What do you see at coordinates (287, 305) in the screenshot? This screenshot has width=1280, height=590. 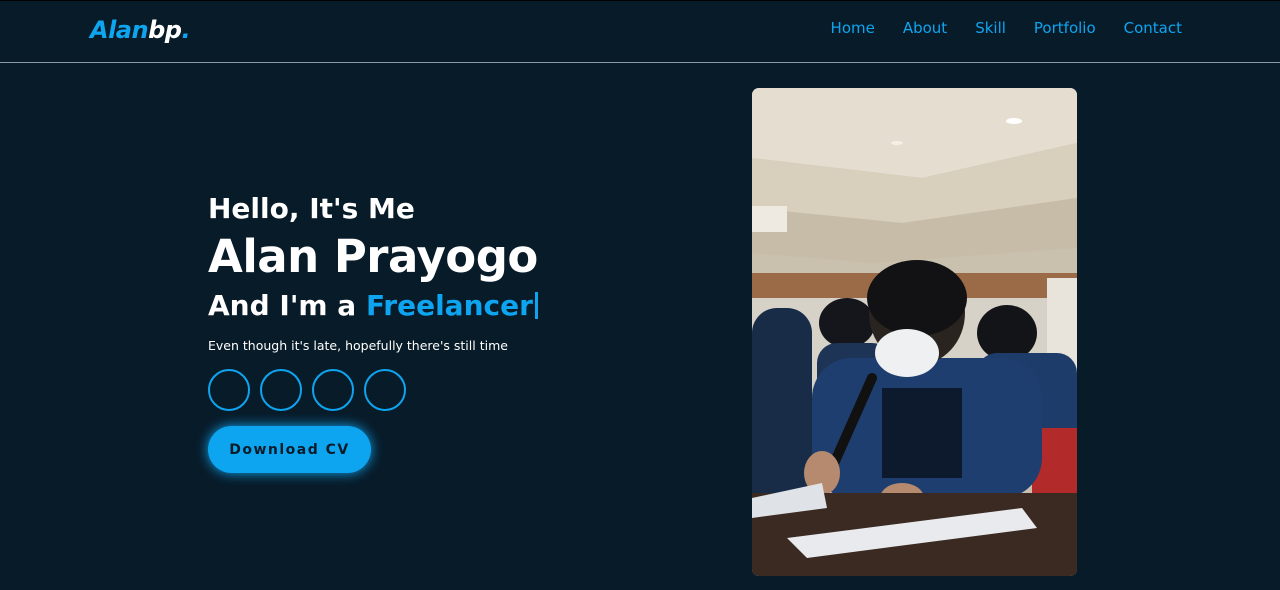 I see `role-prefix: And I'm a` at bounding box center [287, 305].